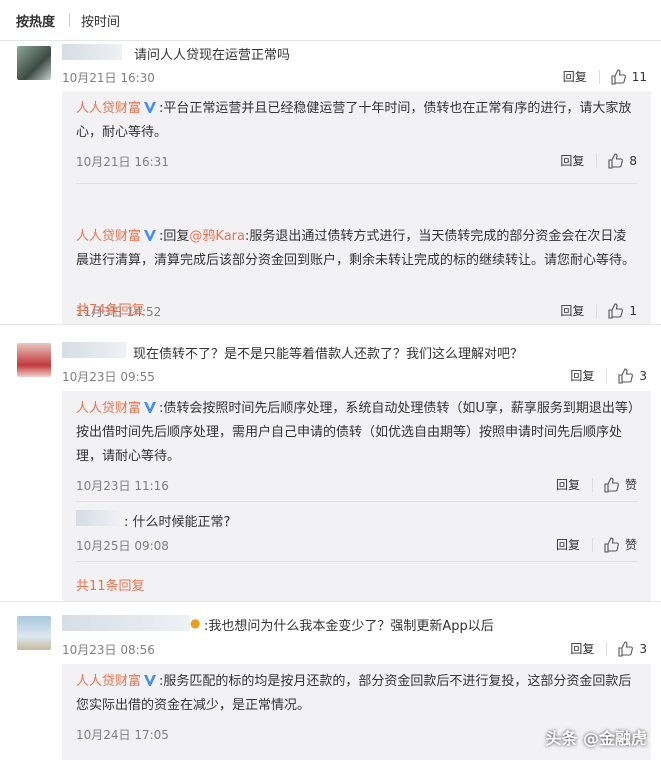 The image size is (661, 760). I want to click on reply-time: 10月21日 16:31, so click(122, 162).